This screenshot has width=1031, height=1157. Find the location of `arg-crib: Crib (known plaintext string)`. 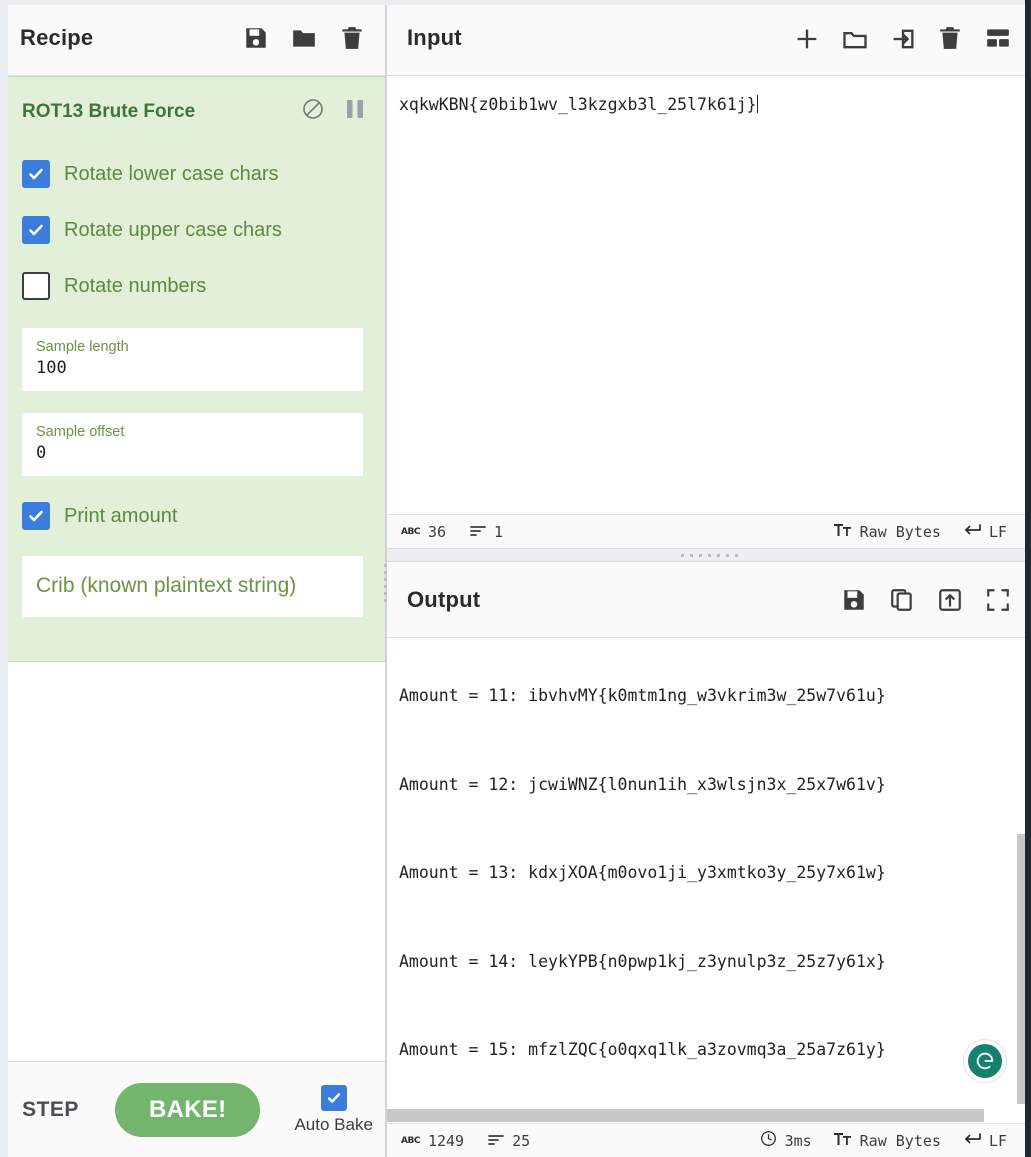

arg-crib: Crib (known plaintext string) is located at coordinates (192, 586).